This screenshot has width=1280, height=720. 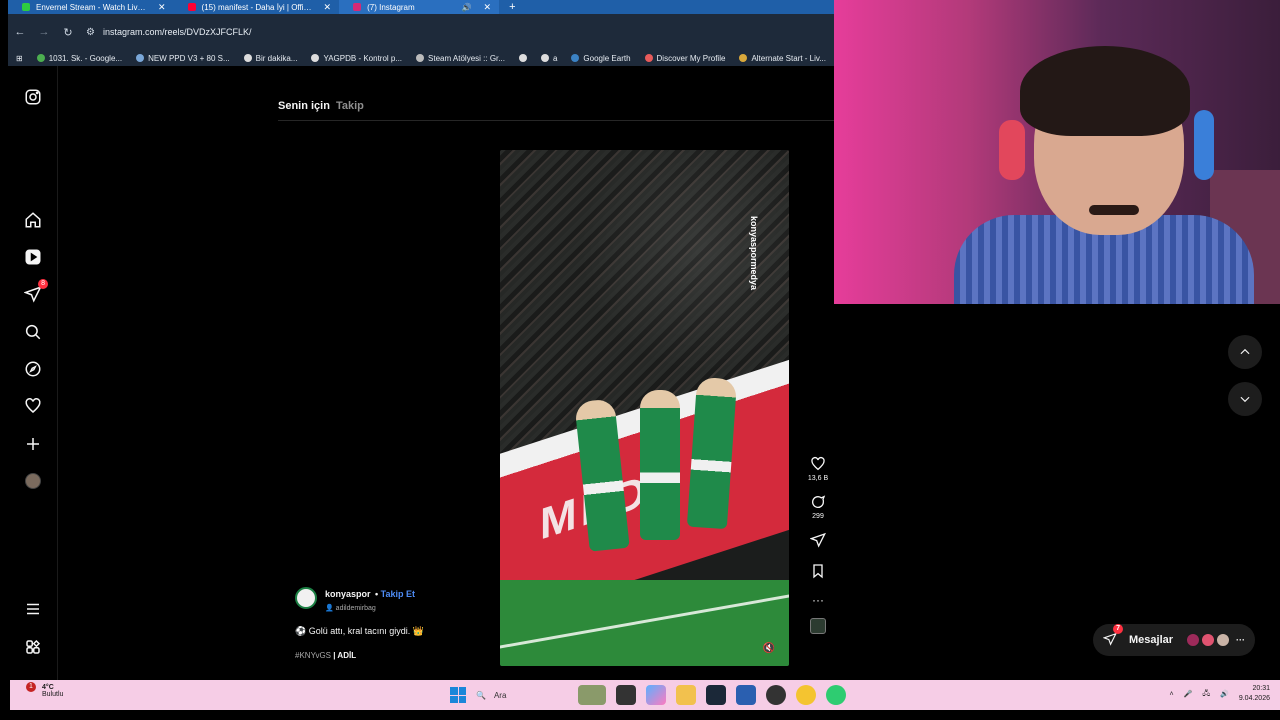 I want to click on tab-envernel: Envernel Stream - Watch Live o ✕, so click(x=91, y=7).